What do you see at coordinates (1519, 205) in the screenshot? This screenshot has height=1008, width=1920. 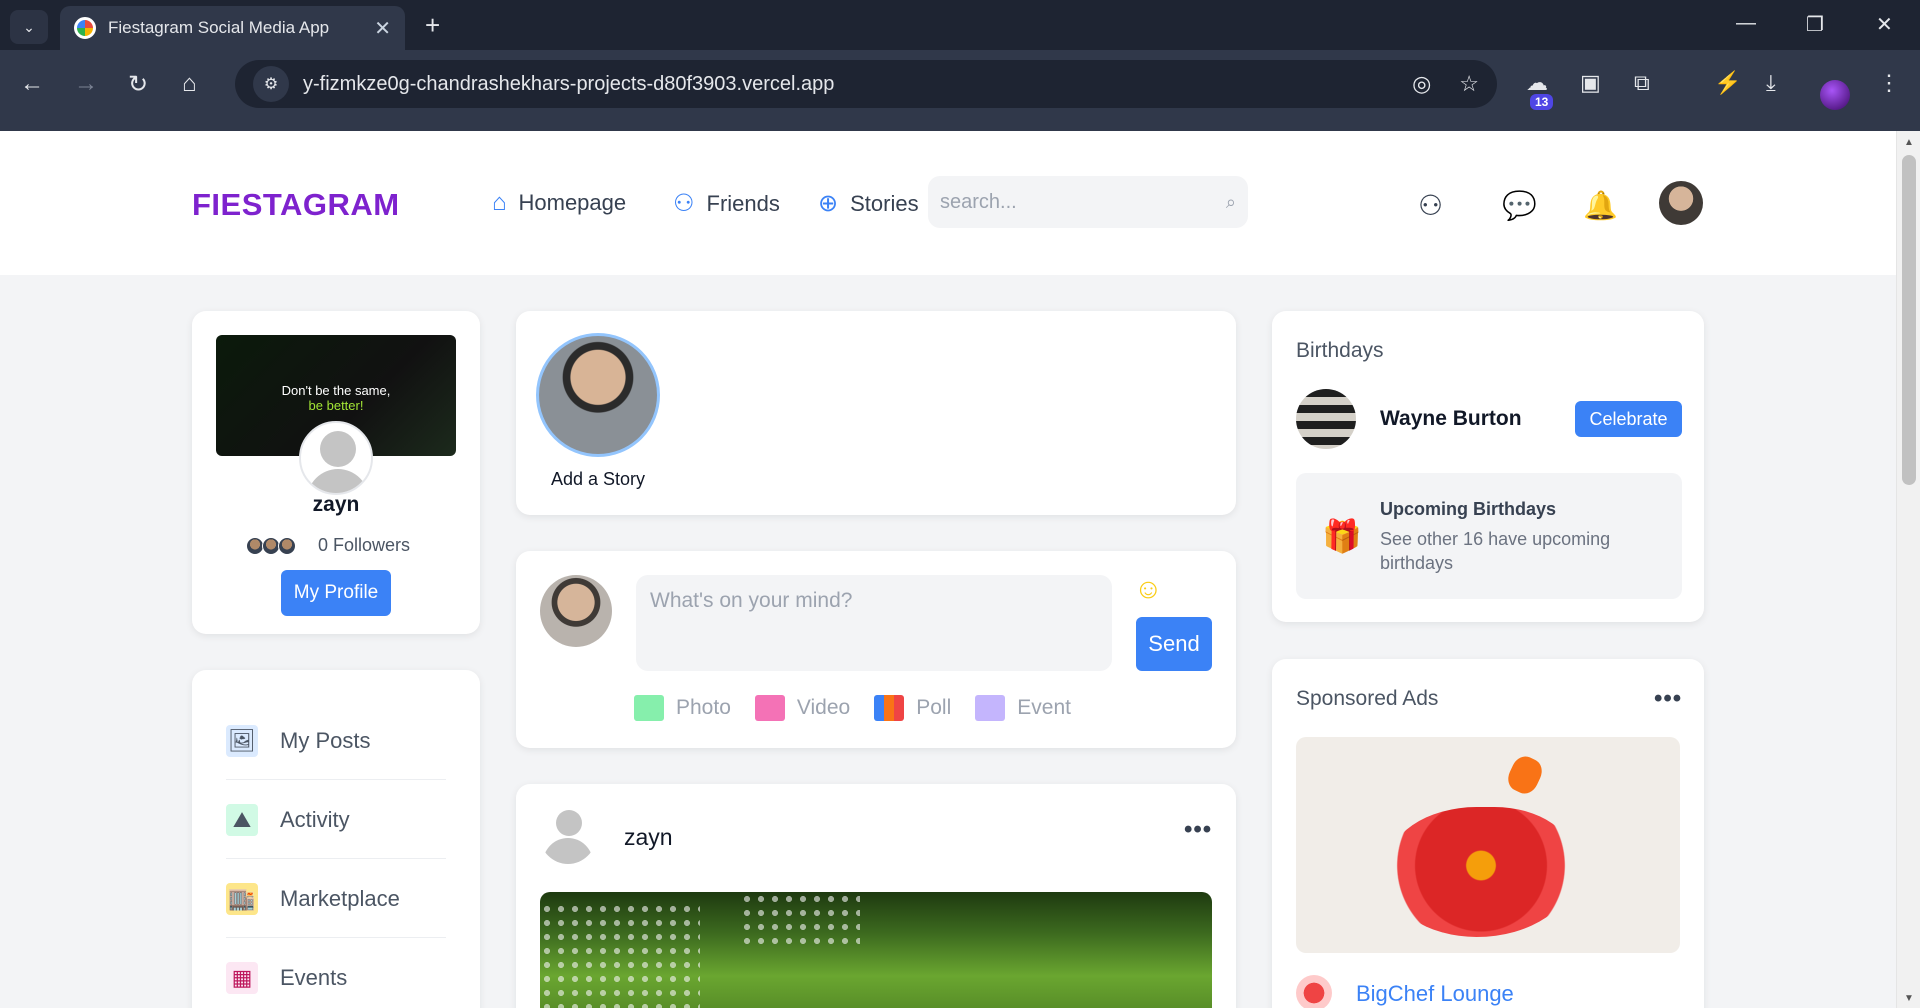 I see `chat-icon: 💬` at bounding box center [1519, 205].